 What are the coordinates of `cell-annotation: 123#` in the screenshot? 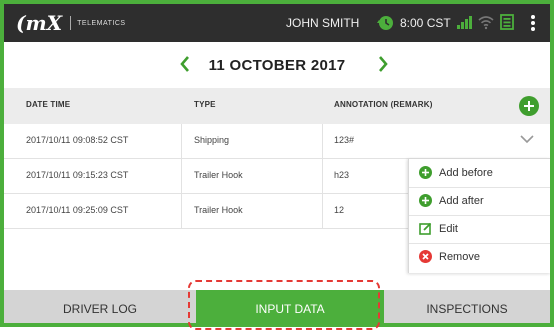 It's located at (344, 140).